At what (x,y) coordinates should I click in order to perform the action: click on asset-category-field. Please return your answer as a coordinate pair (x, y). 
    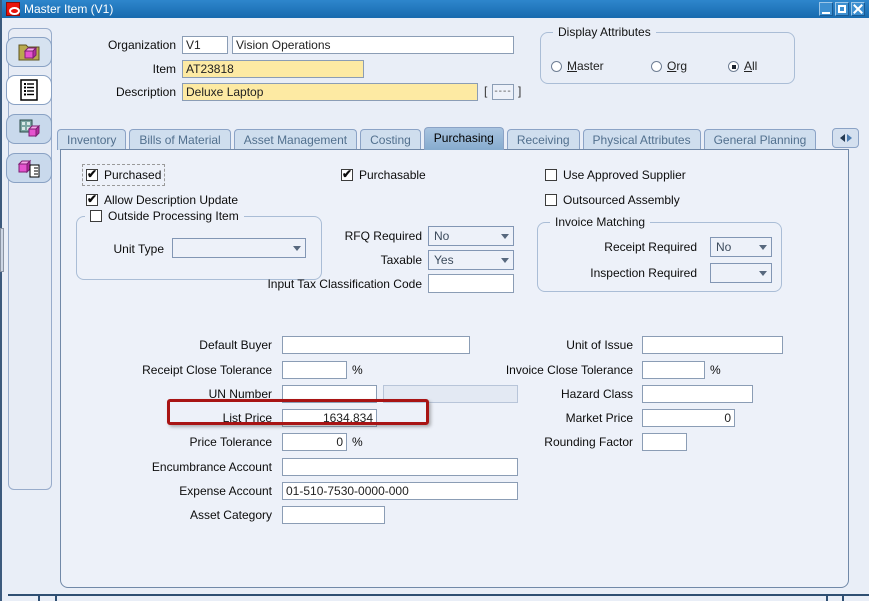
    Looking at the image, I should click on (333, 515).